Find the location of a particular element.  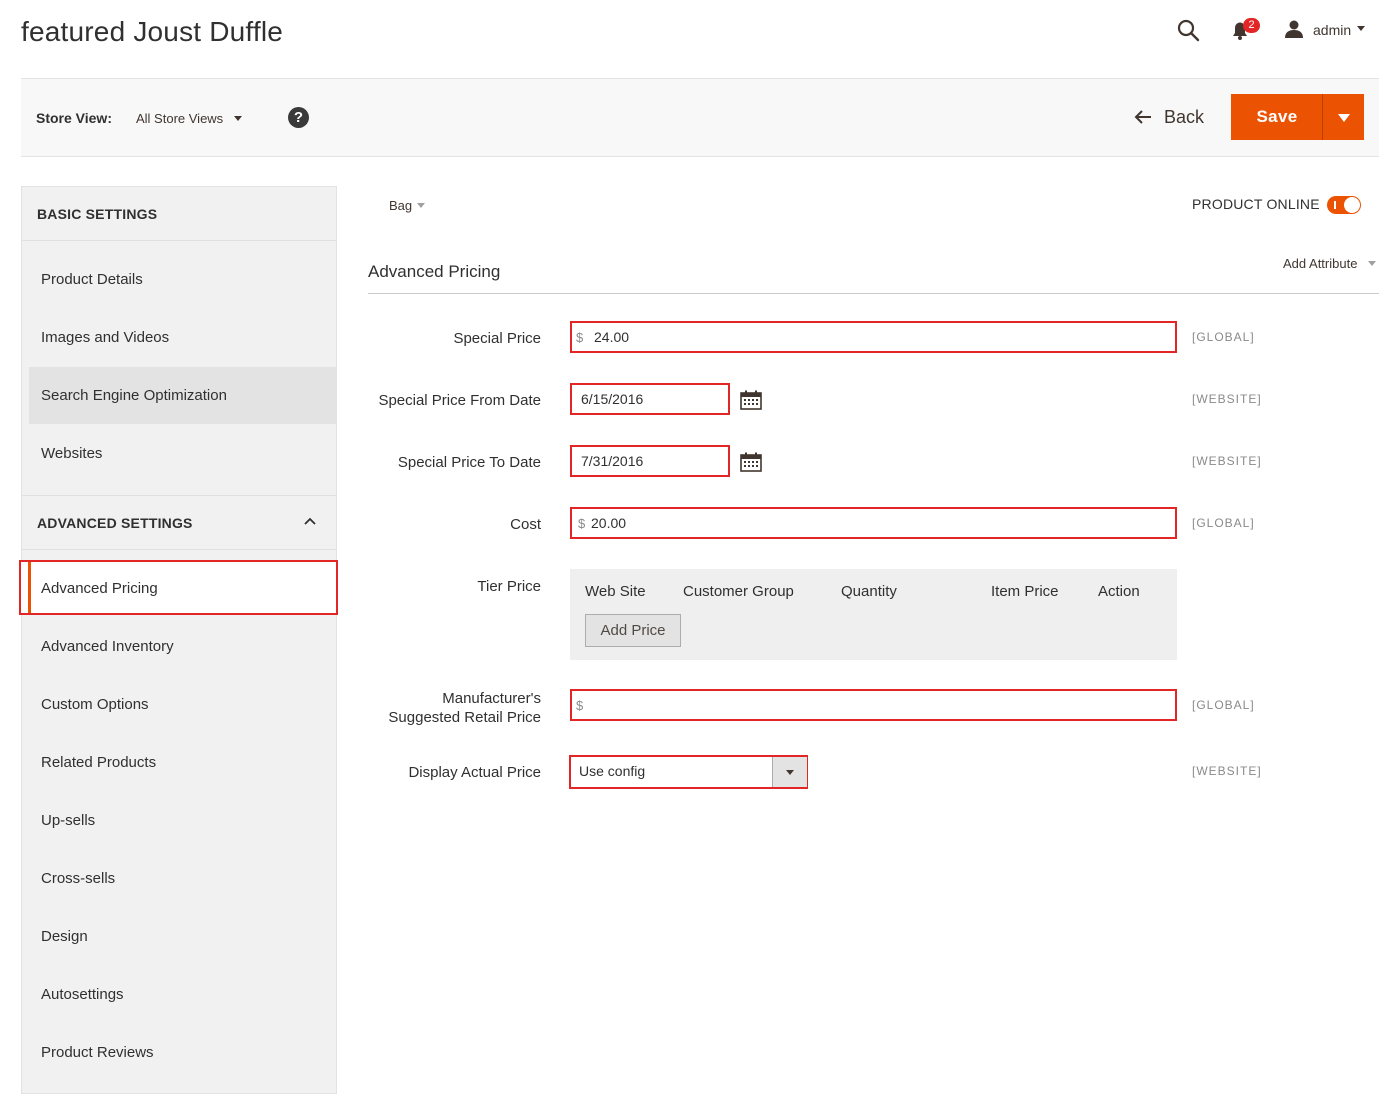

column-header-item-price: Item Price is located at coordinates (1025, 591).